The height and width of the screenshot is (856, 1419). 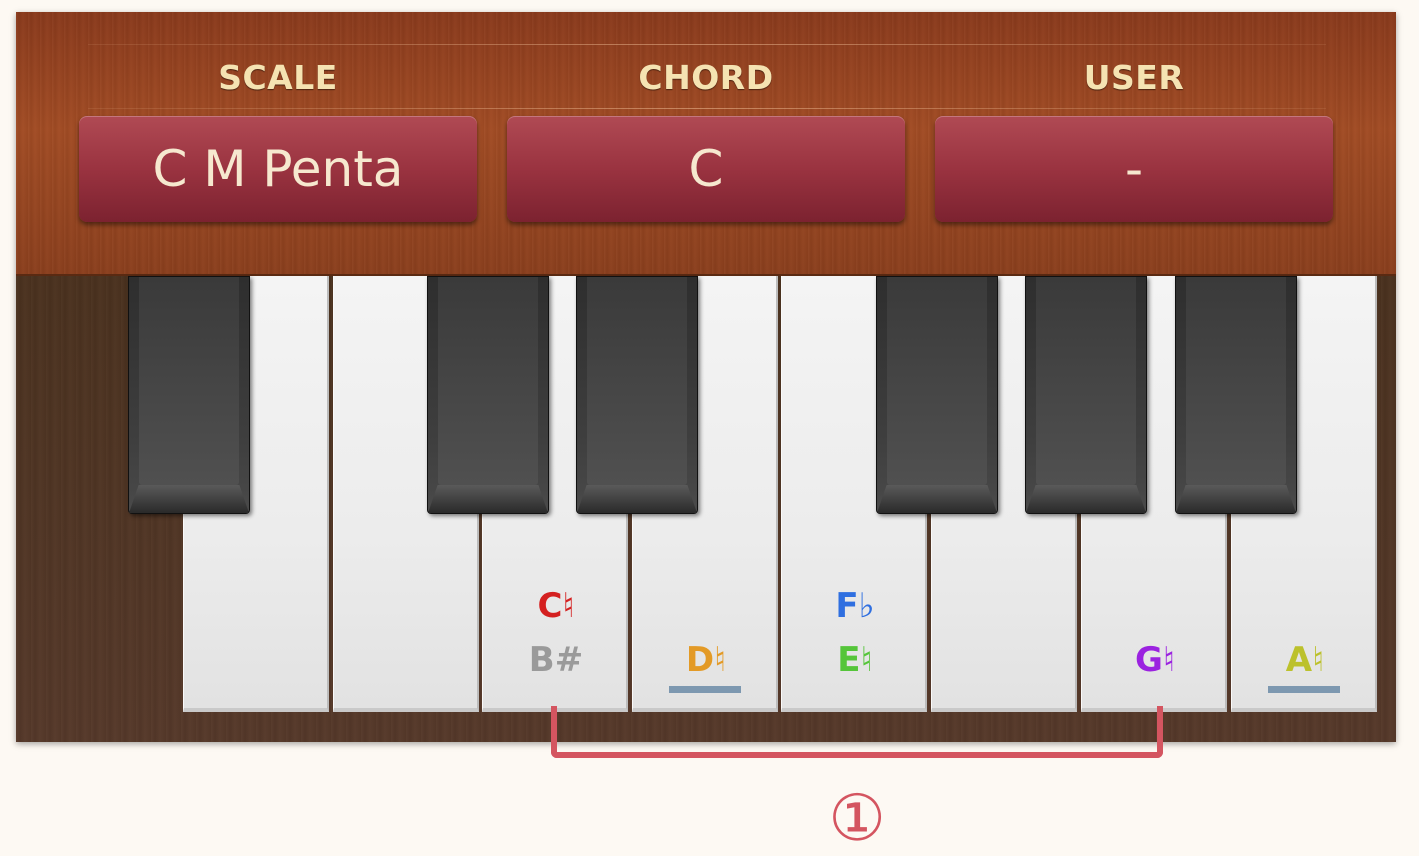 What do you see at coordinates (1305, 660) in the screenshot?
I see `note-label-bottom: A♮` at bounding box center [1305, 660].